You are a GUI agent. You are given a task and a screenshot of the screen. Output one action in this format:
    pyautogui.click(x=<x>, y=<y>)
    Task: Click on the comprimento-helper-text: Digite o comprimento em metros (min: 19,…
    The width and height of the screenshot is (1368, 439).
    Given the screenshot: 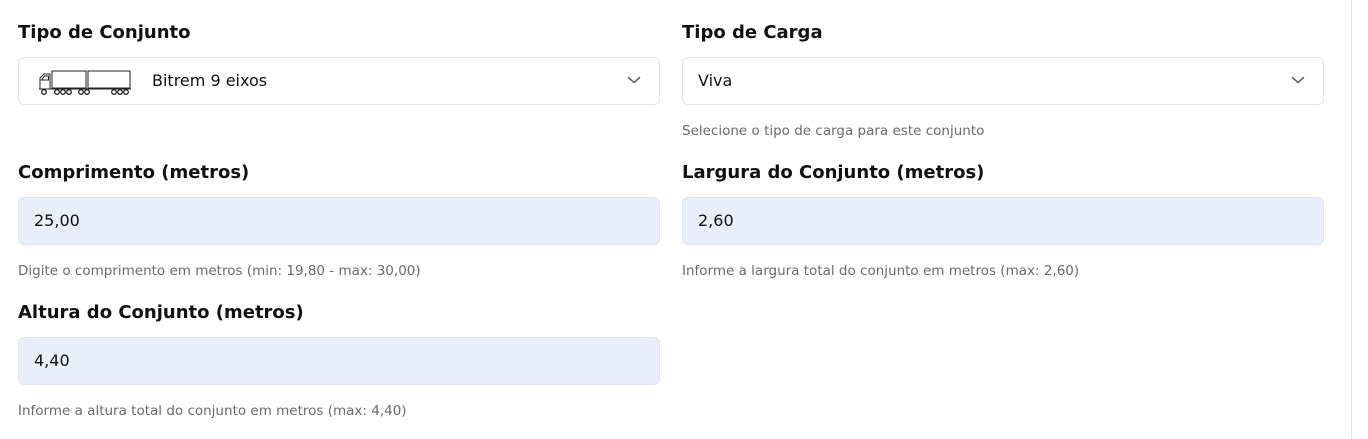 What is the action you would take?
    pyautogui.click(x=219, y=271)
    